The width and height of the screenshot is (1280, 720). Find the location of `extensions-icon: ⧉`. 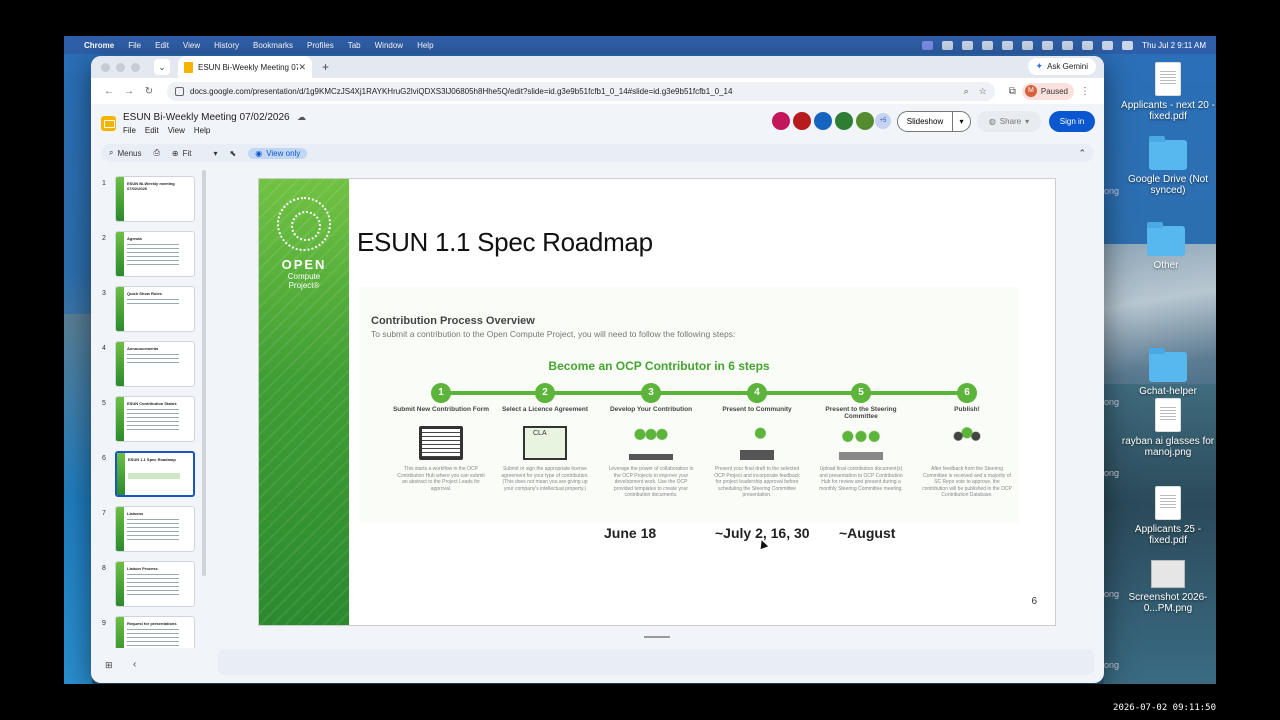

extensions-icon: ⧉ is located at coordinates (1012, 91).